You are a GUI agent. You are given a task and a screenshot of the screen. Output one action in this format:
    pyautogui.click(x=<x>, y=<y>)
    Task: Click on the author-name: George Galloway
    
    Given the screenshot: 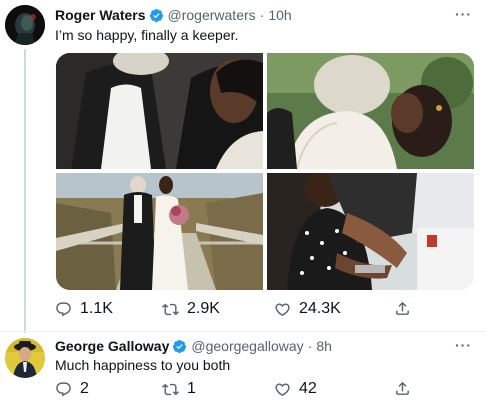 What is the action you would take?
    pyautogui.click(x=112, y=346)
    